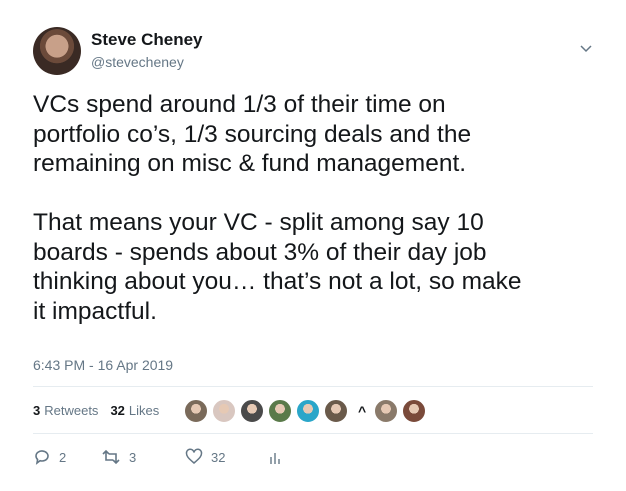  Describe the element at coordinates (111, 457) in the screenshot. I see `retweet-icon` at that location.